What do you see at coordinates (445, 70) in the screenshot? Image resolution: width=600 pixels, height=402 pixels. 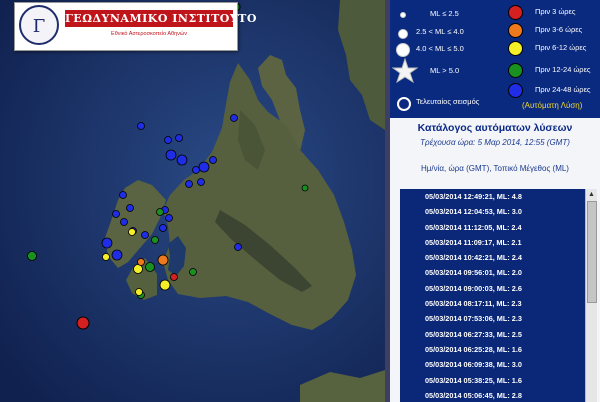 I see `legend-mag-4: ML > 5.0` at bounding box center [445, 70].